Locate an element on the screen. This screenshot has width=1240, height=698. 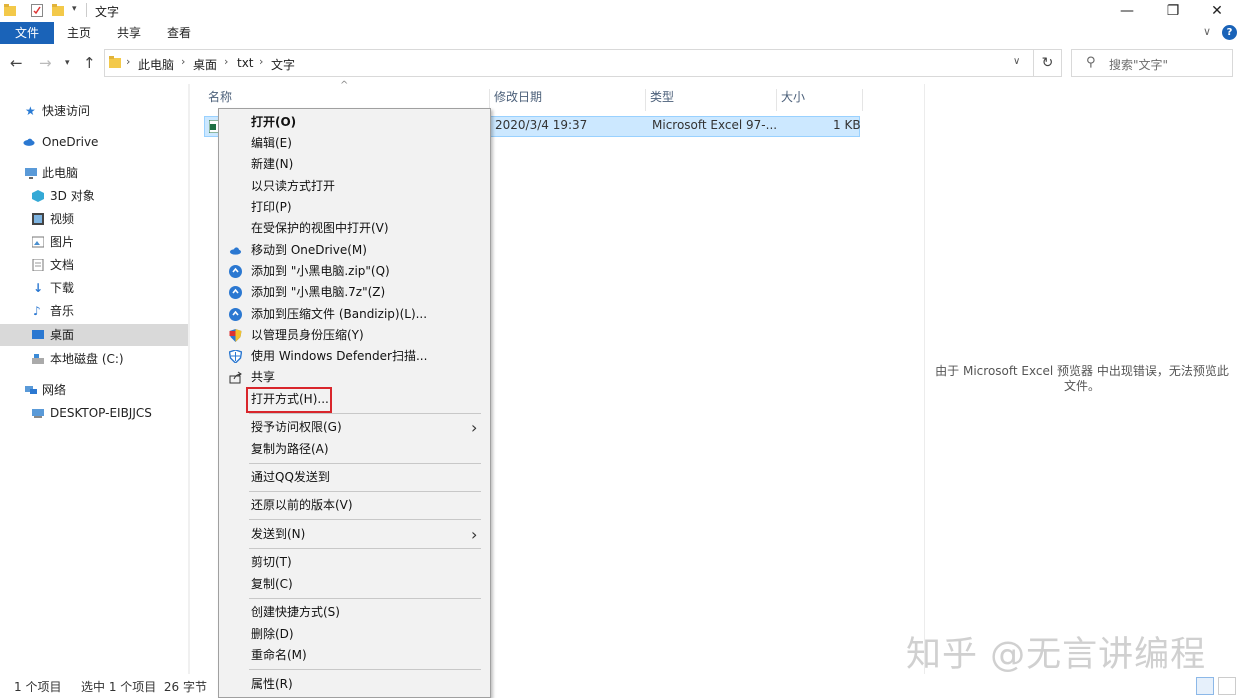
bandizip-icon is located at coordinates (235, 314).